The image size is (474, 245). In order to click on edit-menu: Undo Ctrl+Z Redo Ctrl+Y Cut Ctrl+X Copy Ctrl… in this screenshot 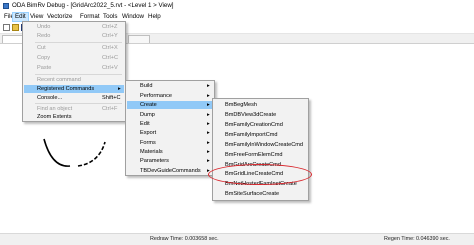, I will do `click(74, 71)`.